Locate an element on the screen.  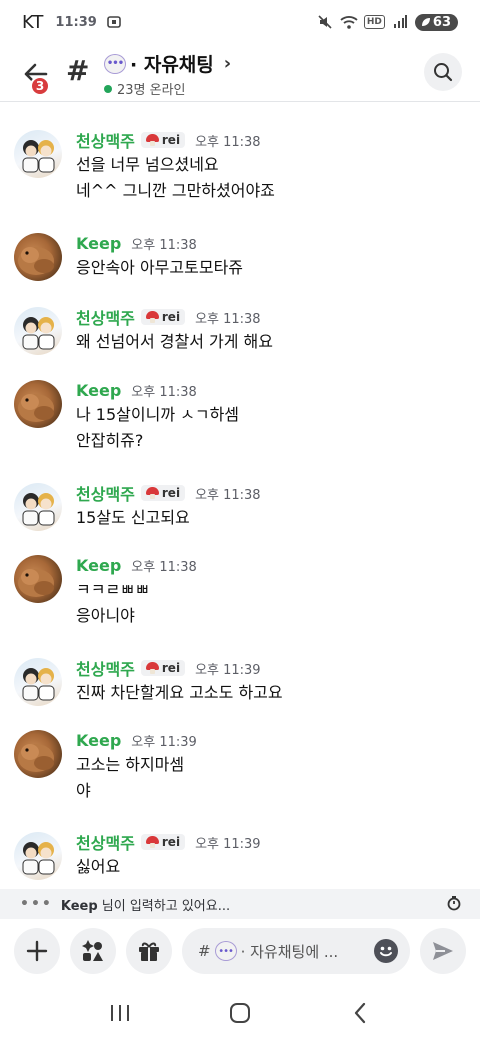
message-text: 안잡히쥬? is located at coordinates (273, 441).